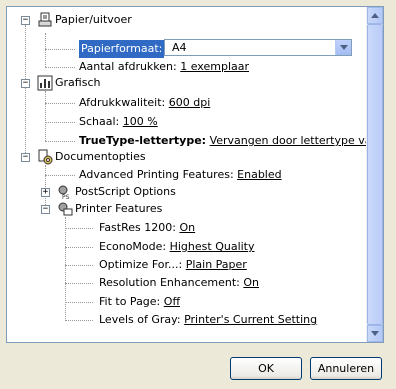 This screenshot has width=396, height=389. I want to click on setting-resolution-enhancement: Resolution Enhancement: On, so click(179, 283).